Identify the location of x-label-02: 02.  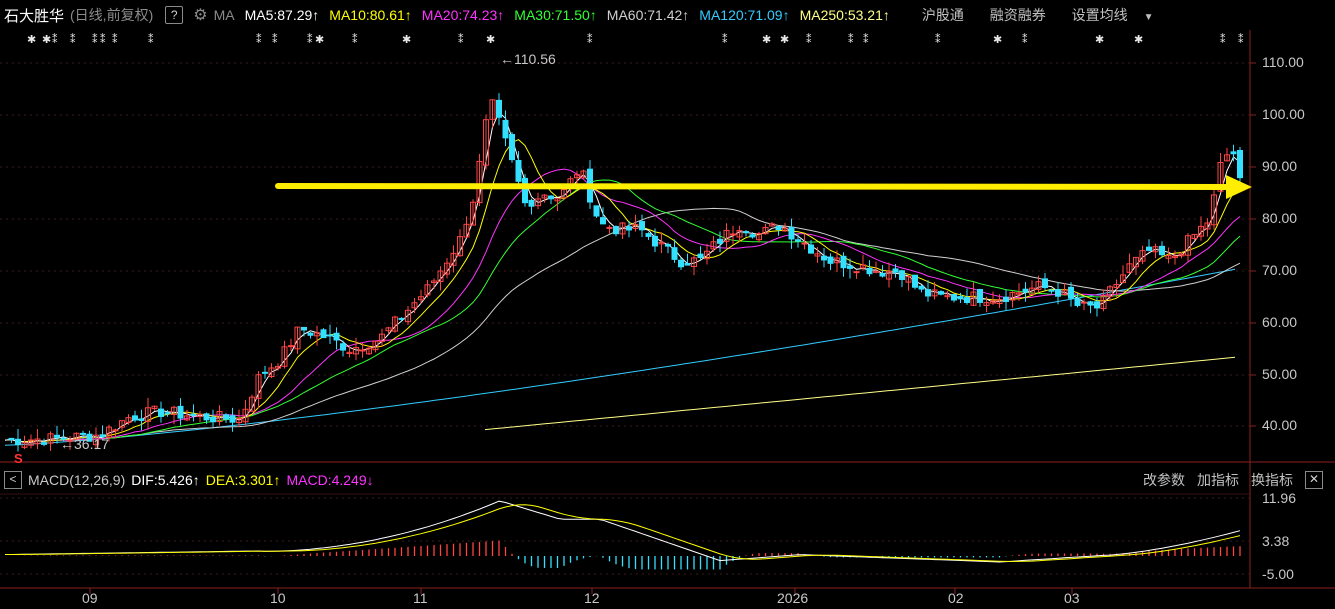
(956, 598).